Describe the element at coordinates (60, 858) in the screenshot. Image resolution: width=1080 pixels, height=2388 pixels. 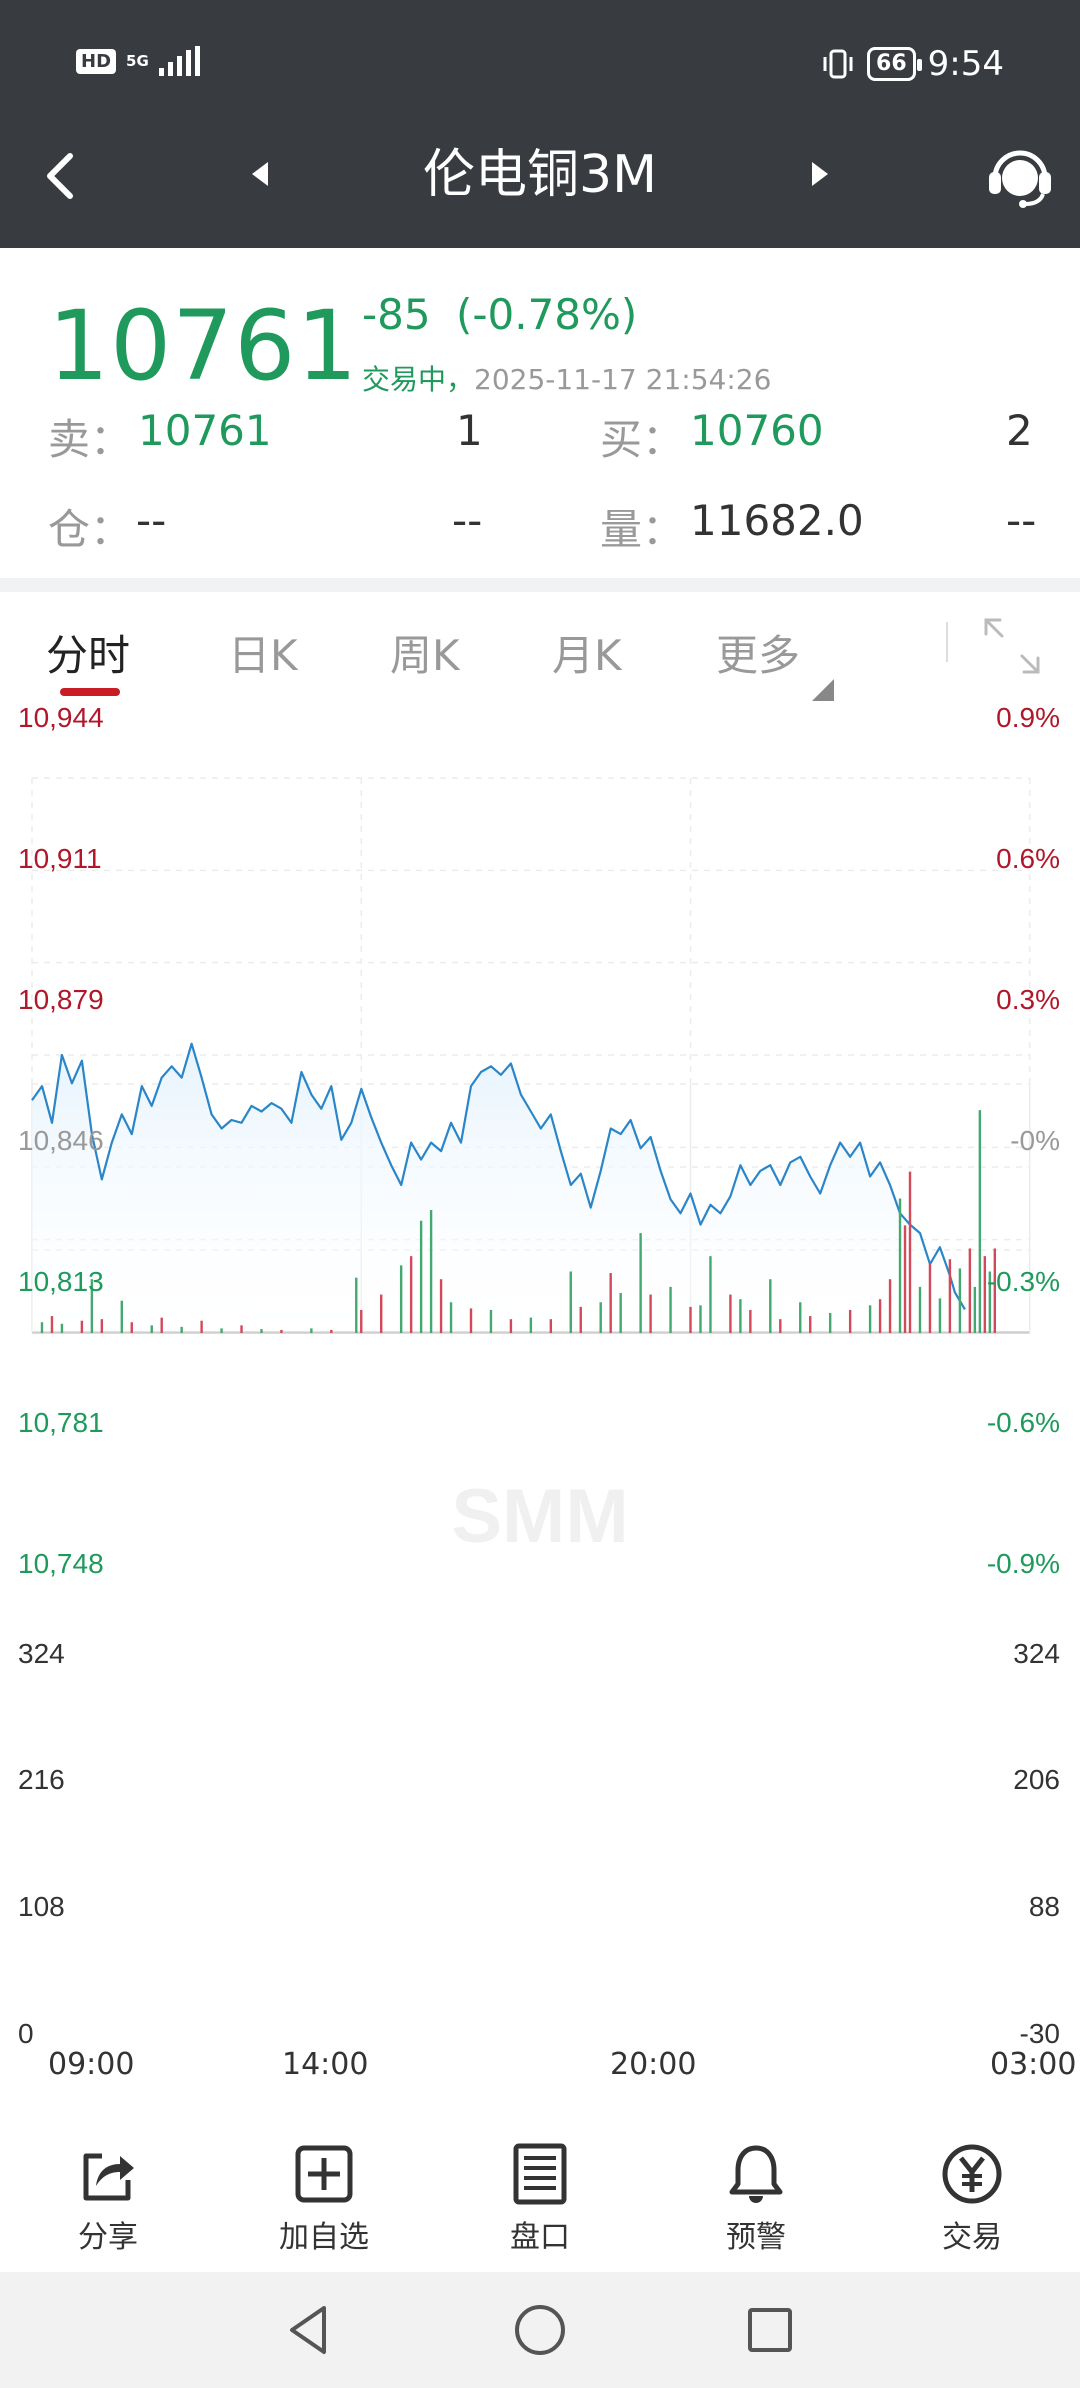
I see `price-axis-label: 10,911` at that location.